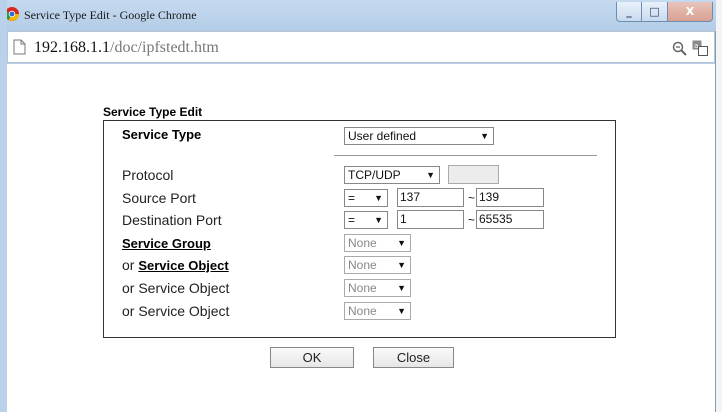 Image resolution: width=722 pixels, height=412 pixels. What do you see at coordinates (164, 47) in the screenshot?
I see `url-path: /doc/ipfstedt.htm` at bounding box center [164, 47].